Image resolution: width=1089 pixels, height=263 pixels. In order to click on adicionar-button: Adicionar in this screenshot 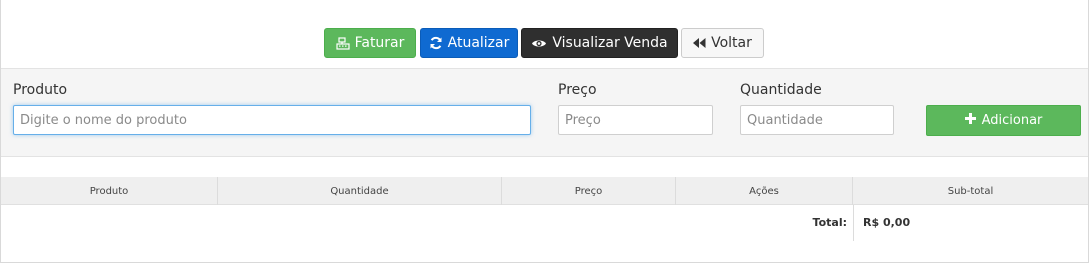, I will do `click(1003, 120)`.